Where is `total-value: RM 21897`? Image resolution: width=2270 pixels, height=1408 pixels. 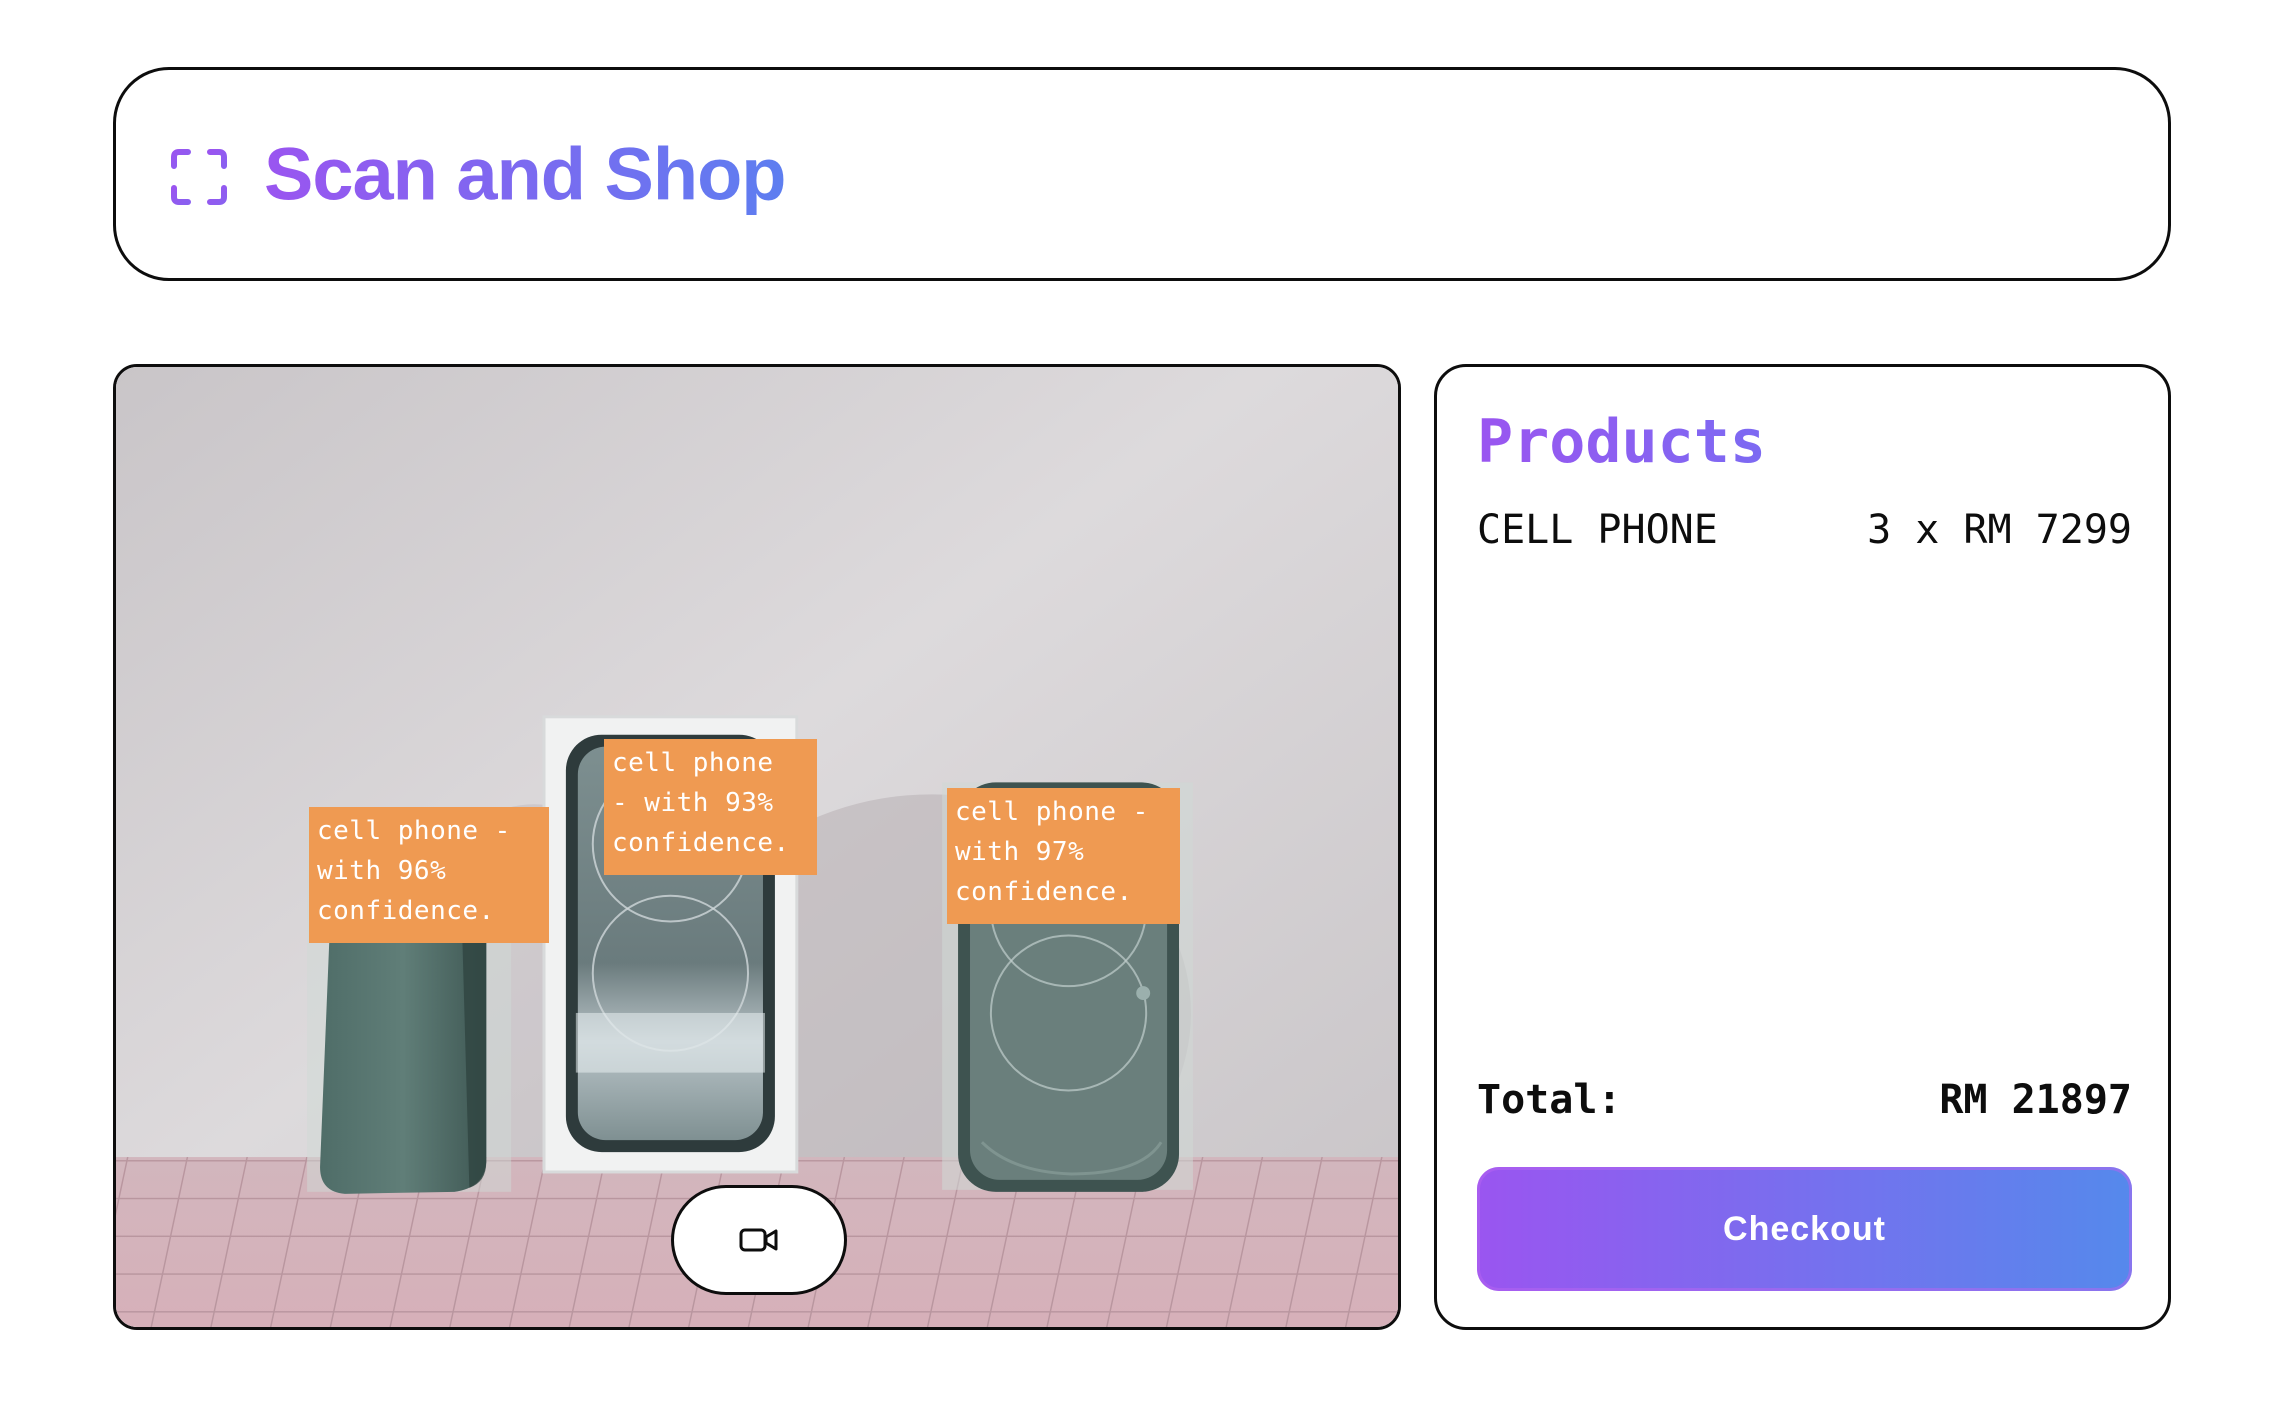
total-value: RM 21897 is located at coordinates (2035, 1100).